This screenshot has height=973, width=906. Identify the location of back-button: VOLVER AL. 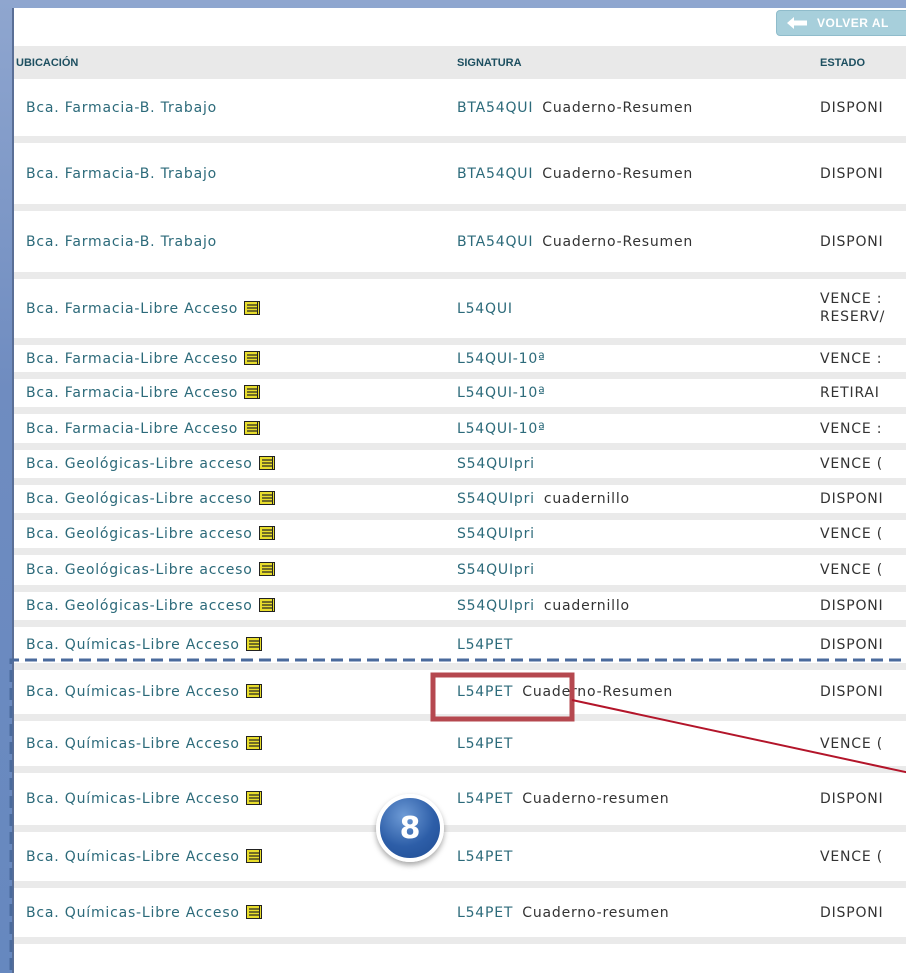
(841, 23).